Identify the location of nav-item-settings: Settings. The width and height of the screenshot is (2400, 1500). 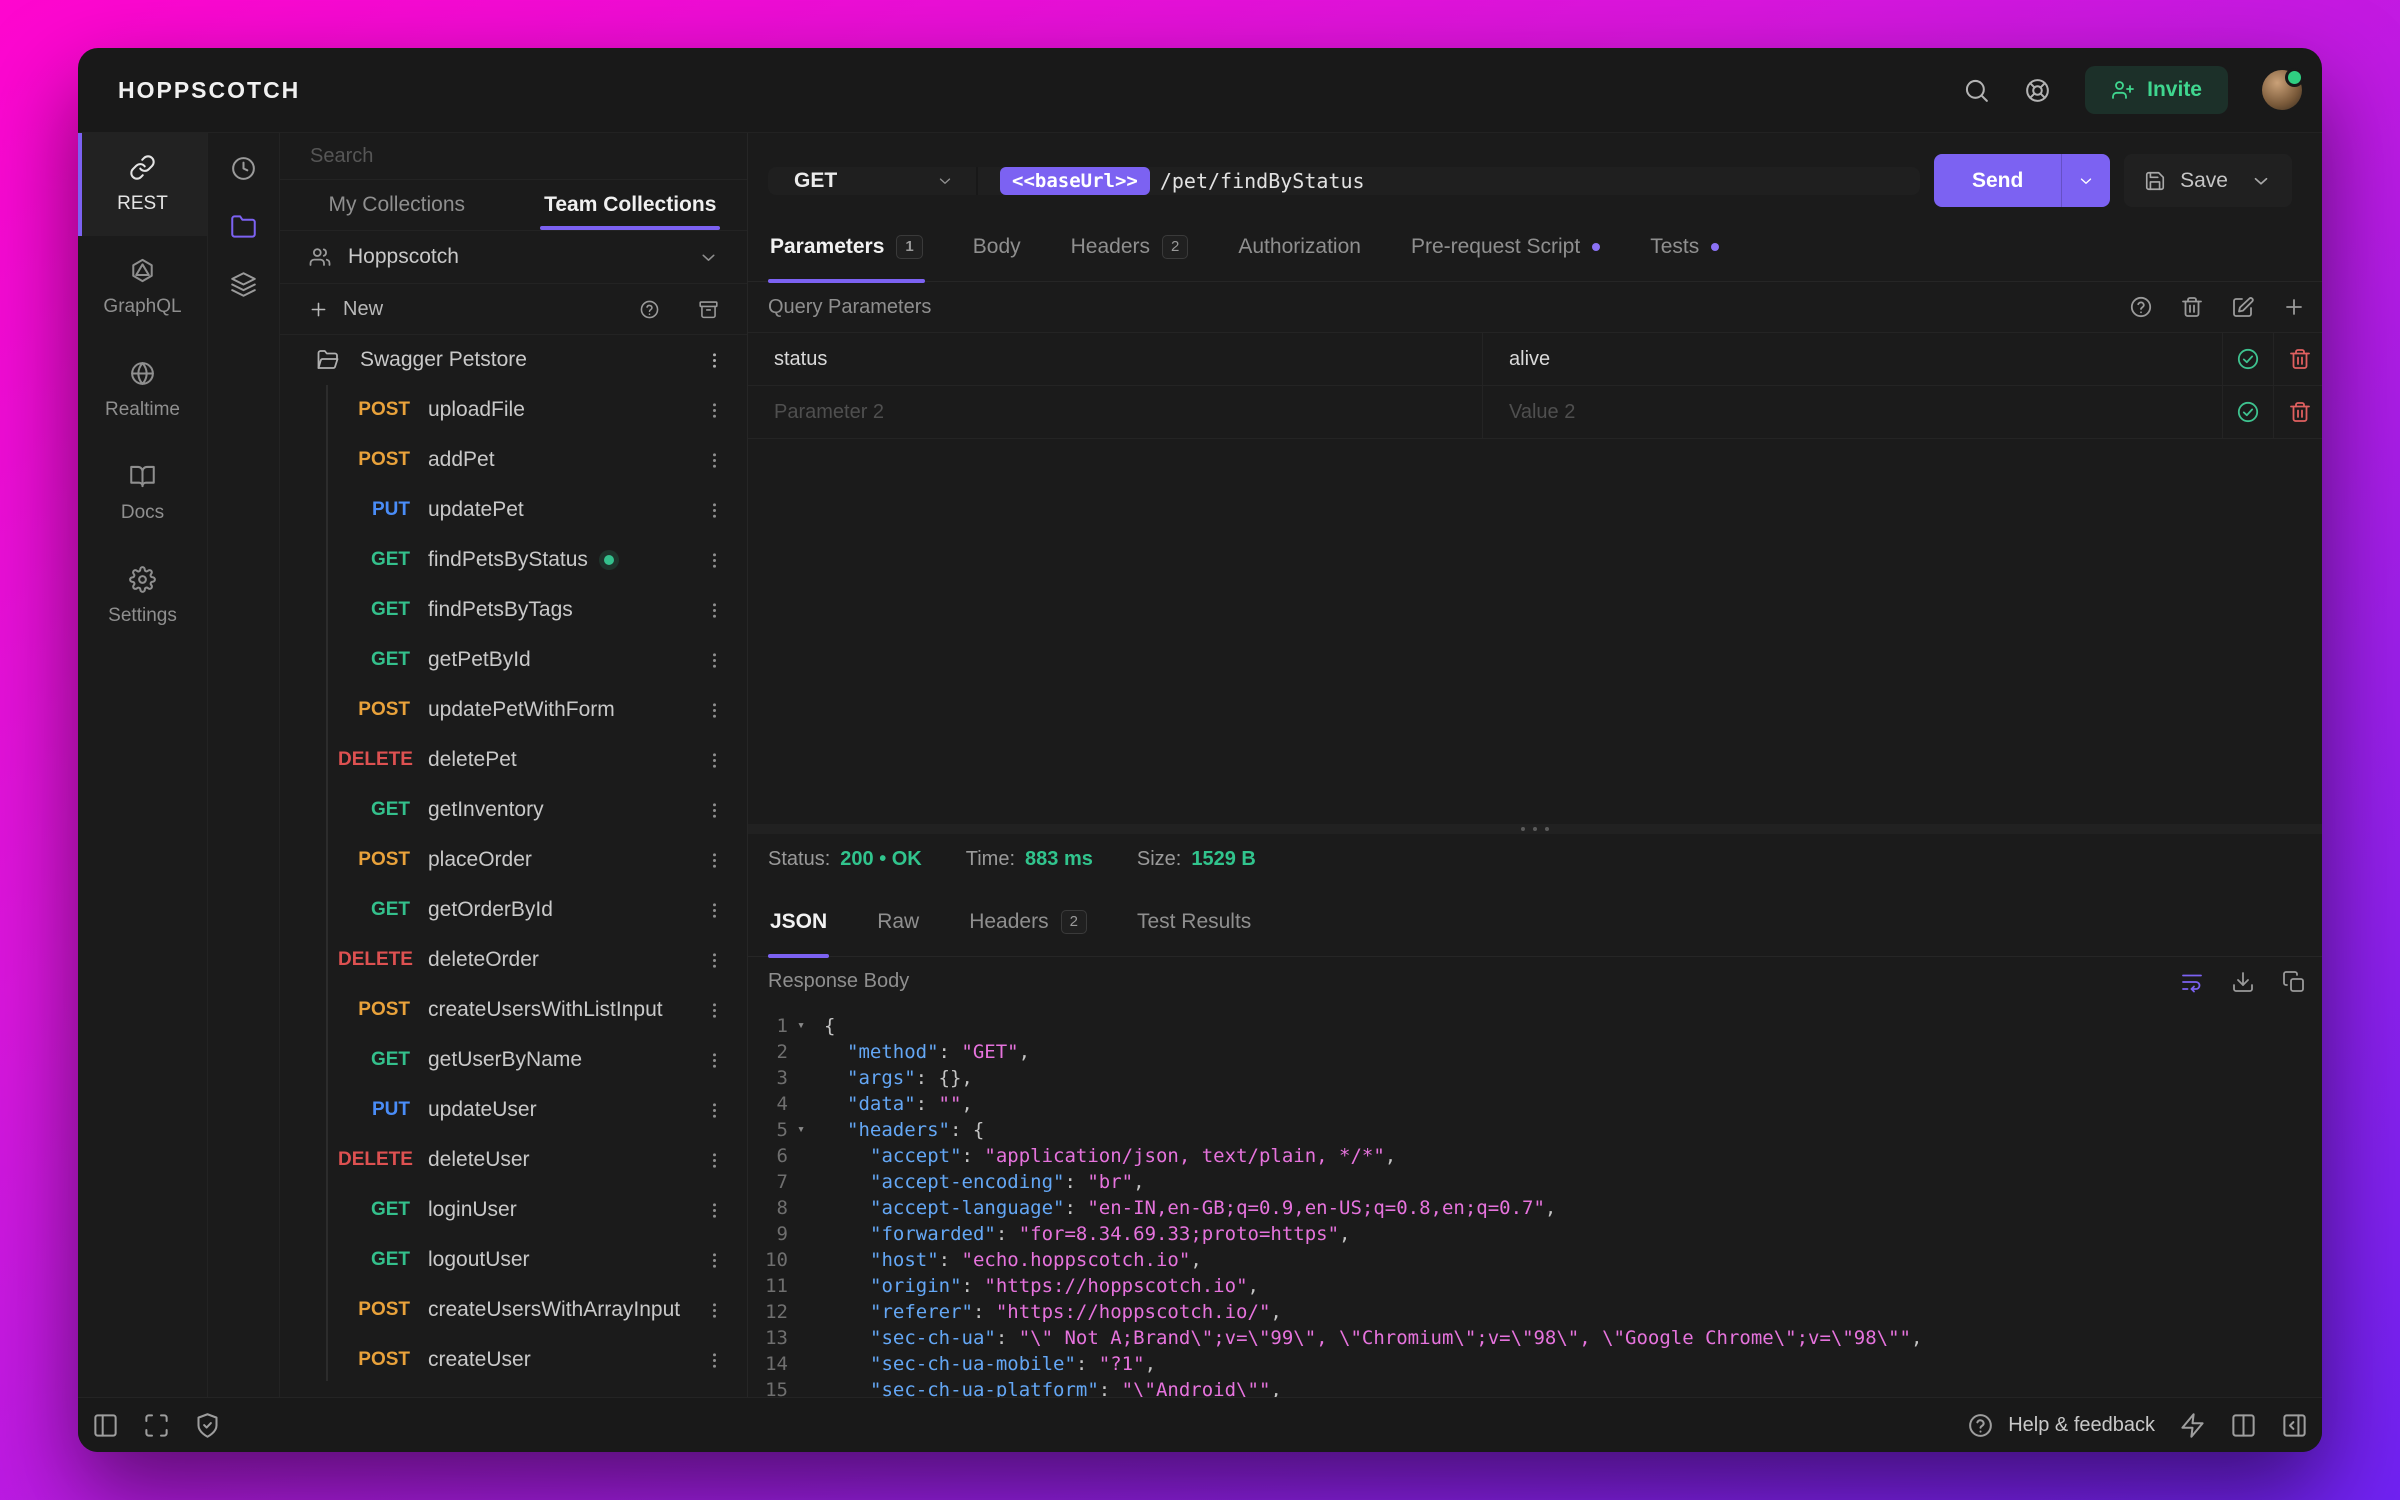
(142, 596).